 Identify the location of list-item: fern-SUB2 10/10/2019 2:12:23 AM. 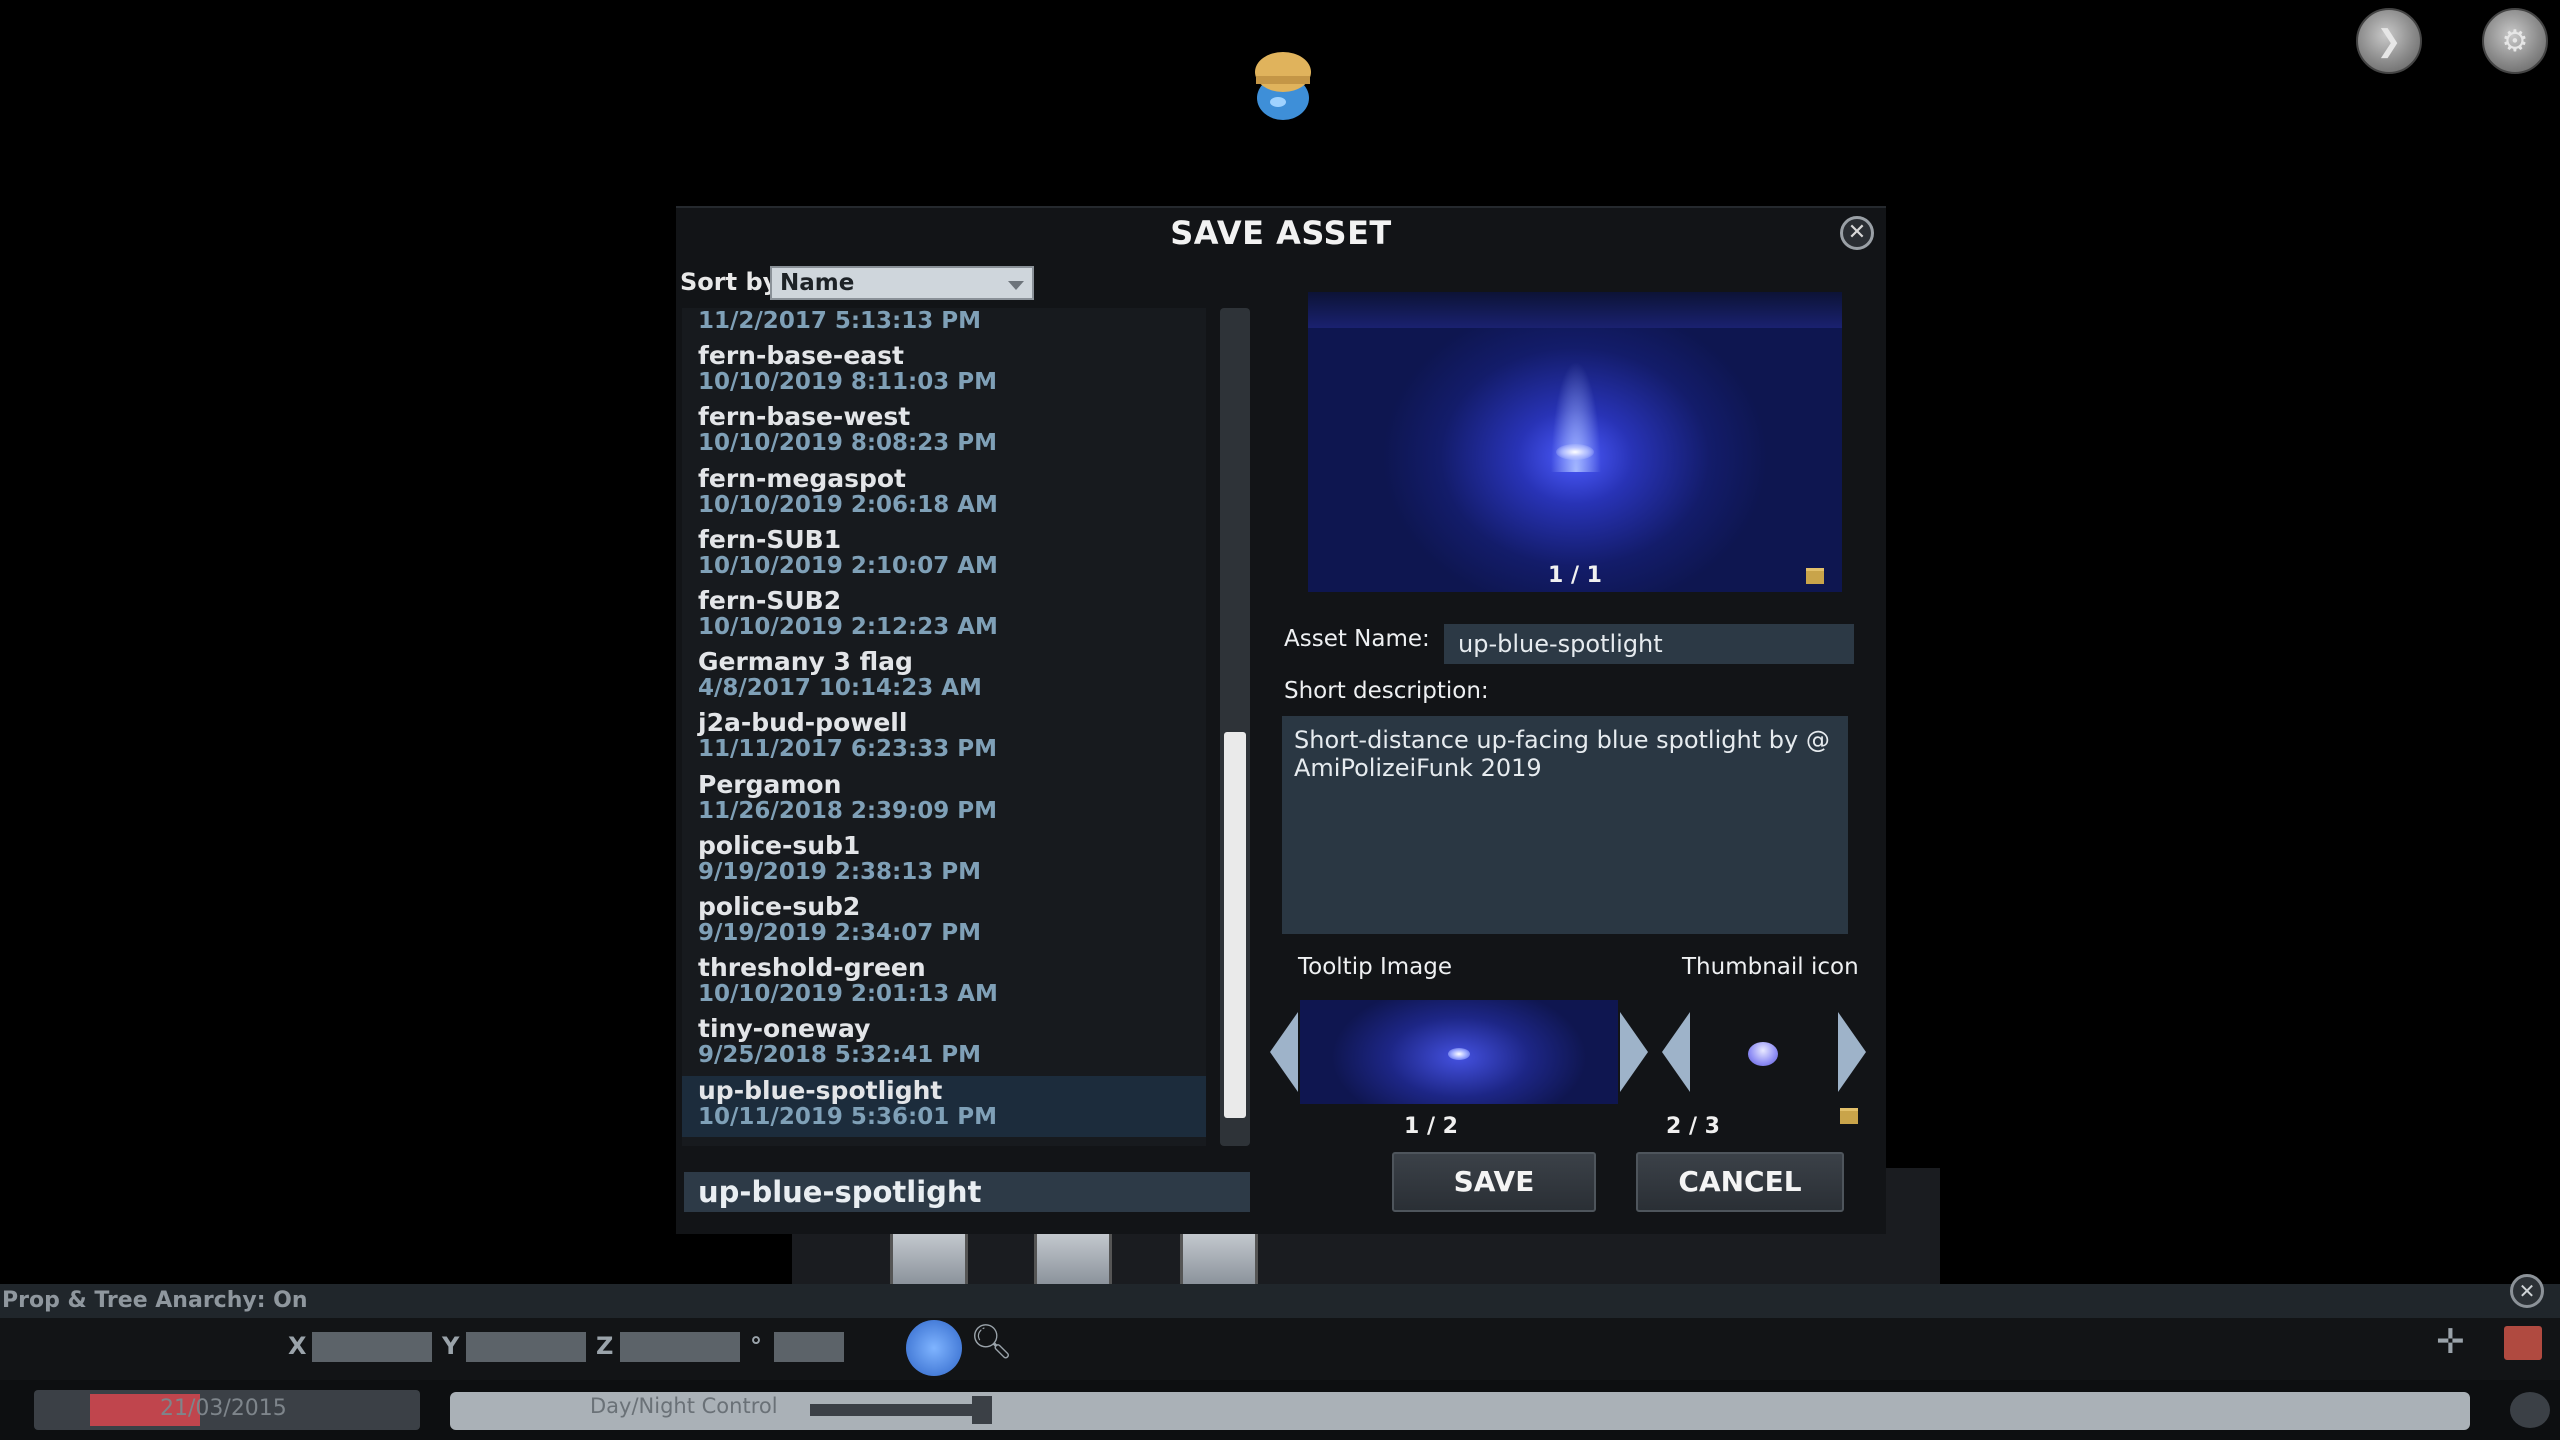
(944, 616).